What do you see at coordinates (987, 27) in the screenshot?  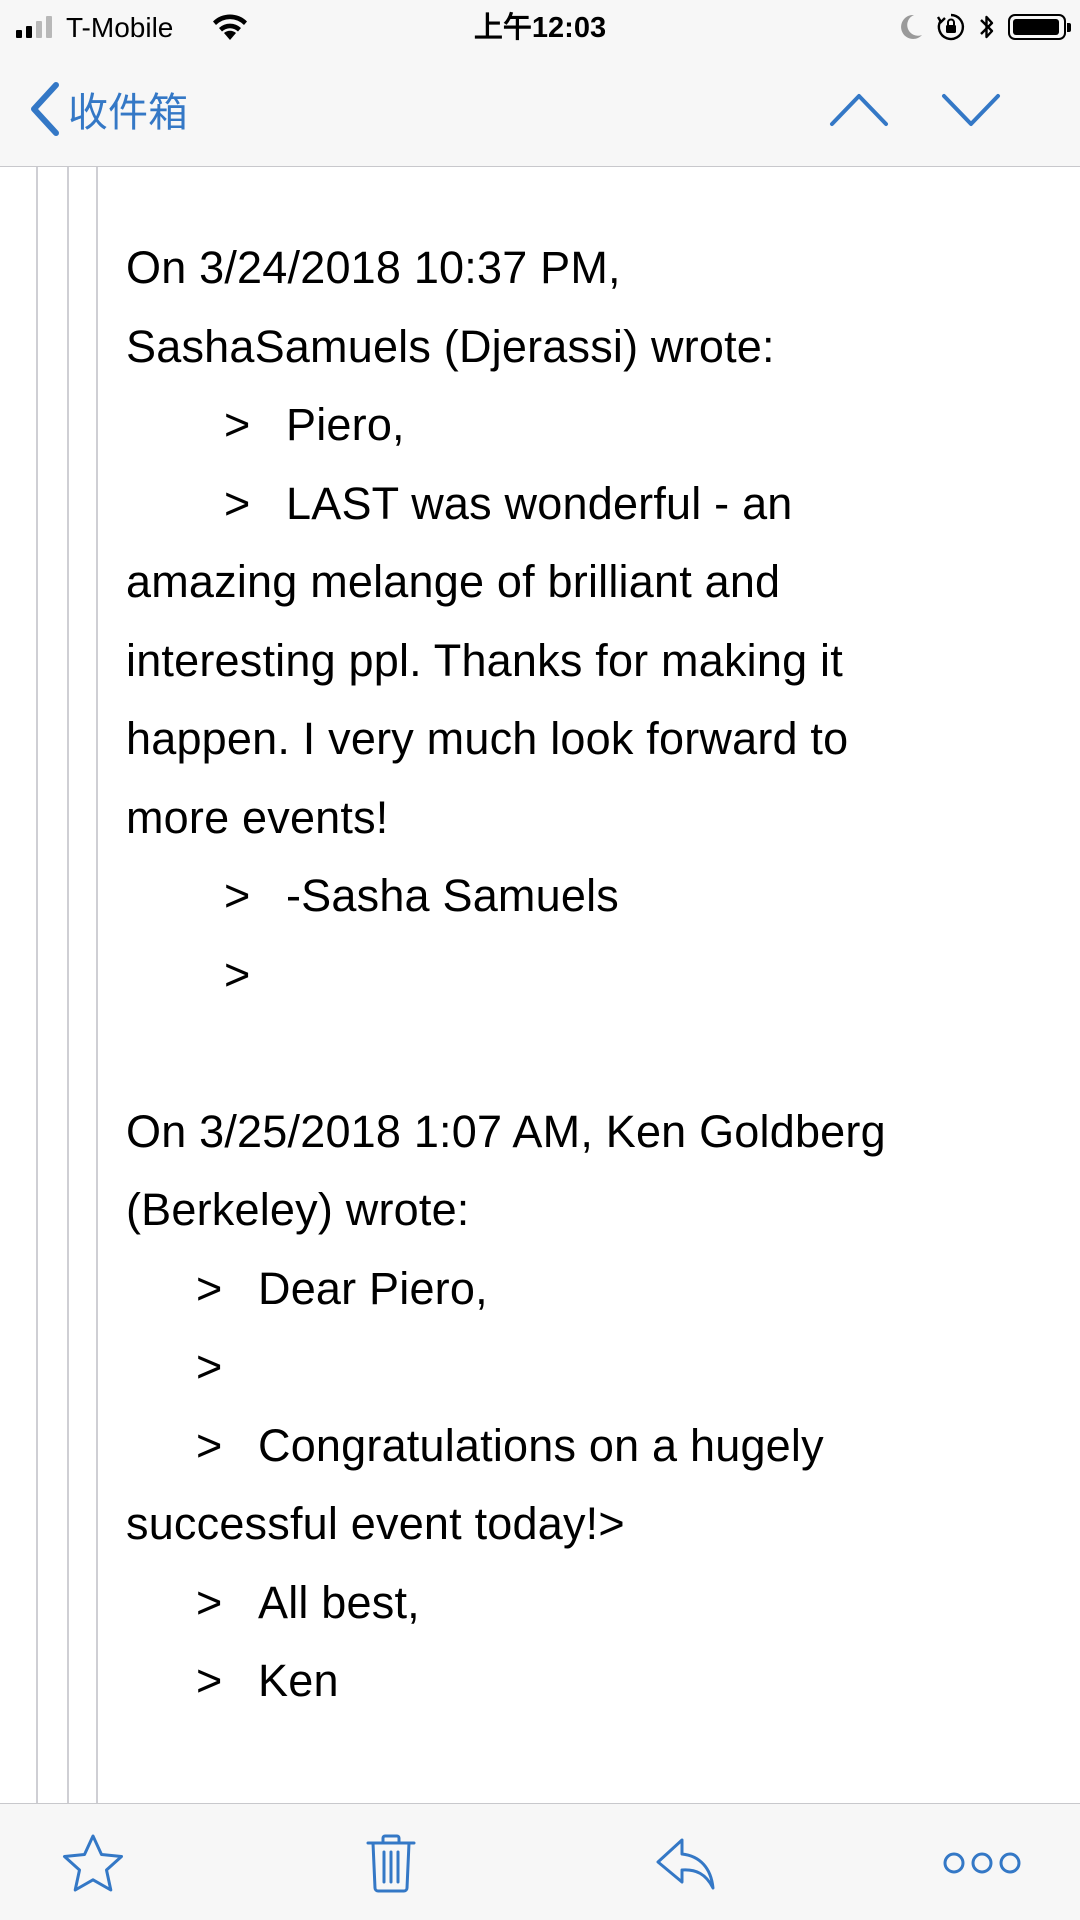 I see `bluetooth-icon` at bounding box center [987, 27].